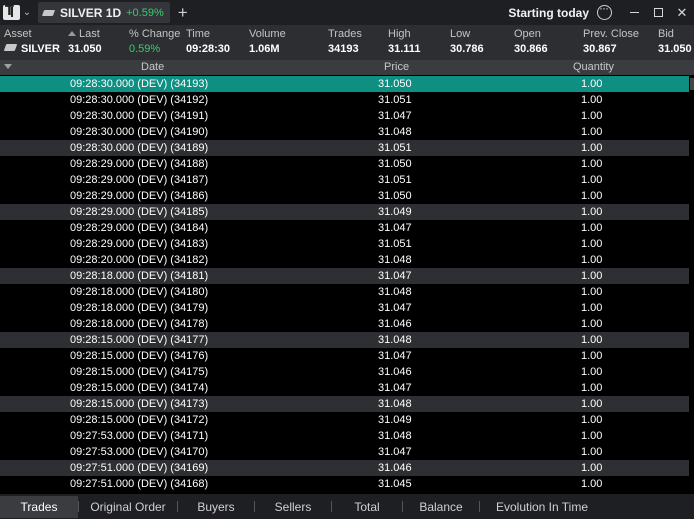 The width and height of the screenshot is (694, 519). I want to click on chevron-down-icon: ⌄, so click(27, 12).